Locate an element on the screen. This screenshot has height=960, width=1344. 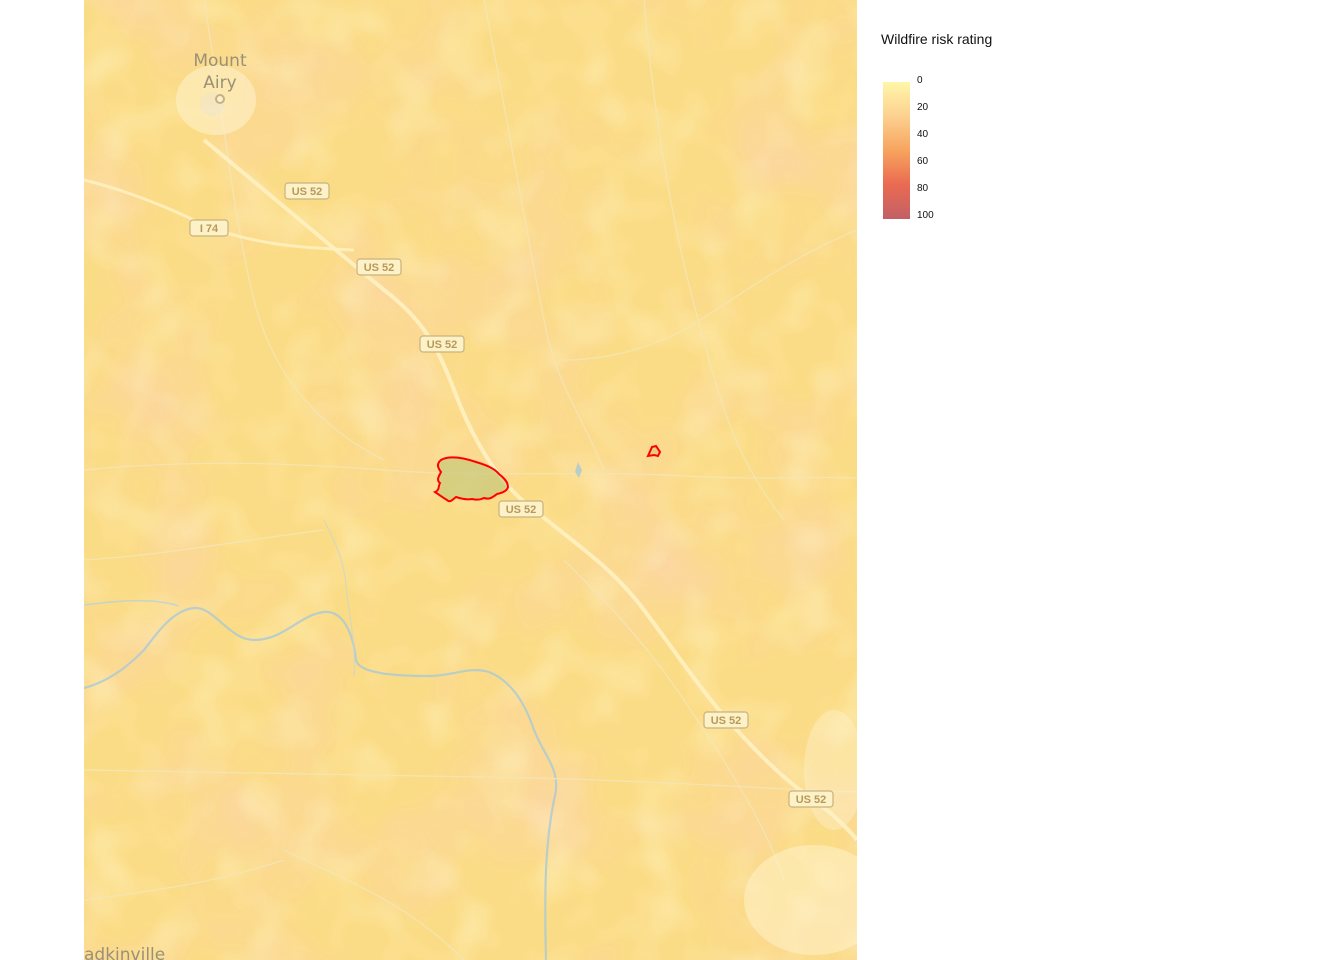
route-shield-us52-b: US 52 is located at coordinates (379, 267).